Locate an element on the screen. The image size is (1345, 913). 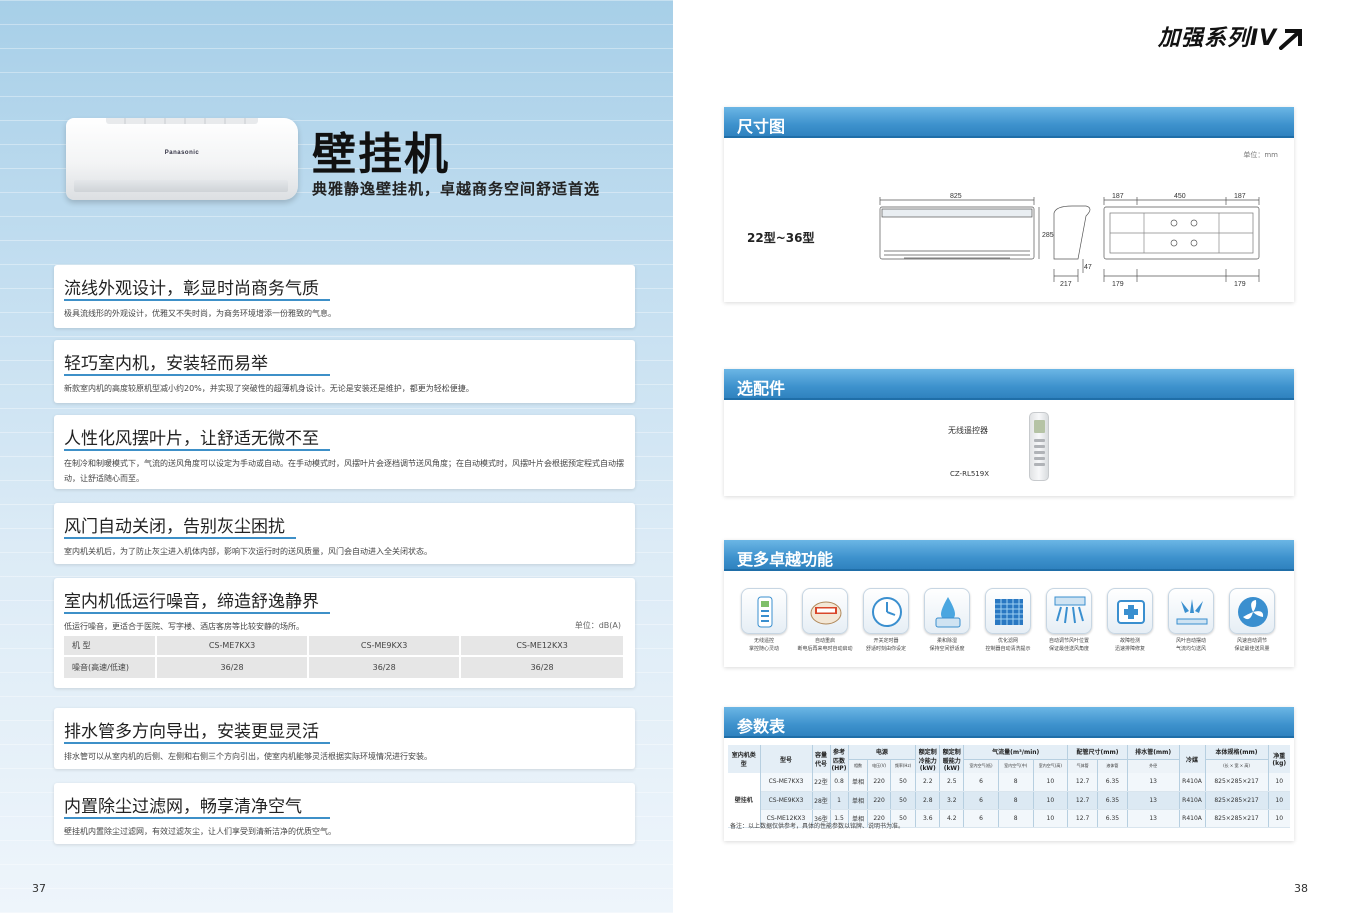
header-size-sub: (长 × 宽 × 高) is located at coordinates (1237, 766).